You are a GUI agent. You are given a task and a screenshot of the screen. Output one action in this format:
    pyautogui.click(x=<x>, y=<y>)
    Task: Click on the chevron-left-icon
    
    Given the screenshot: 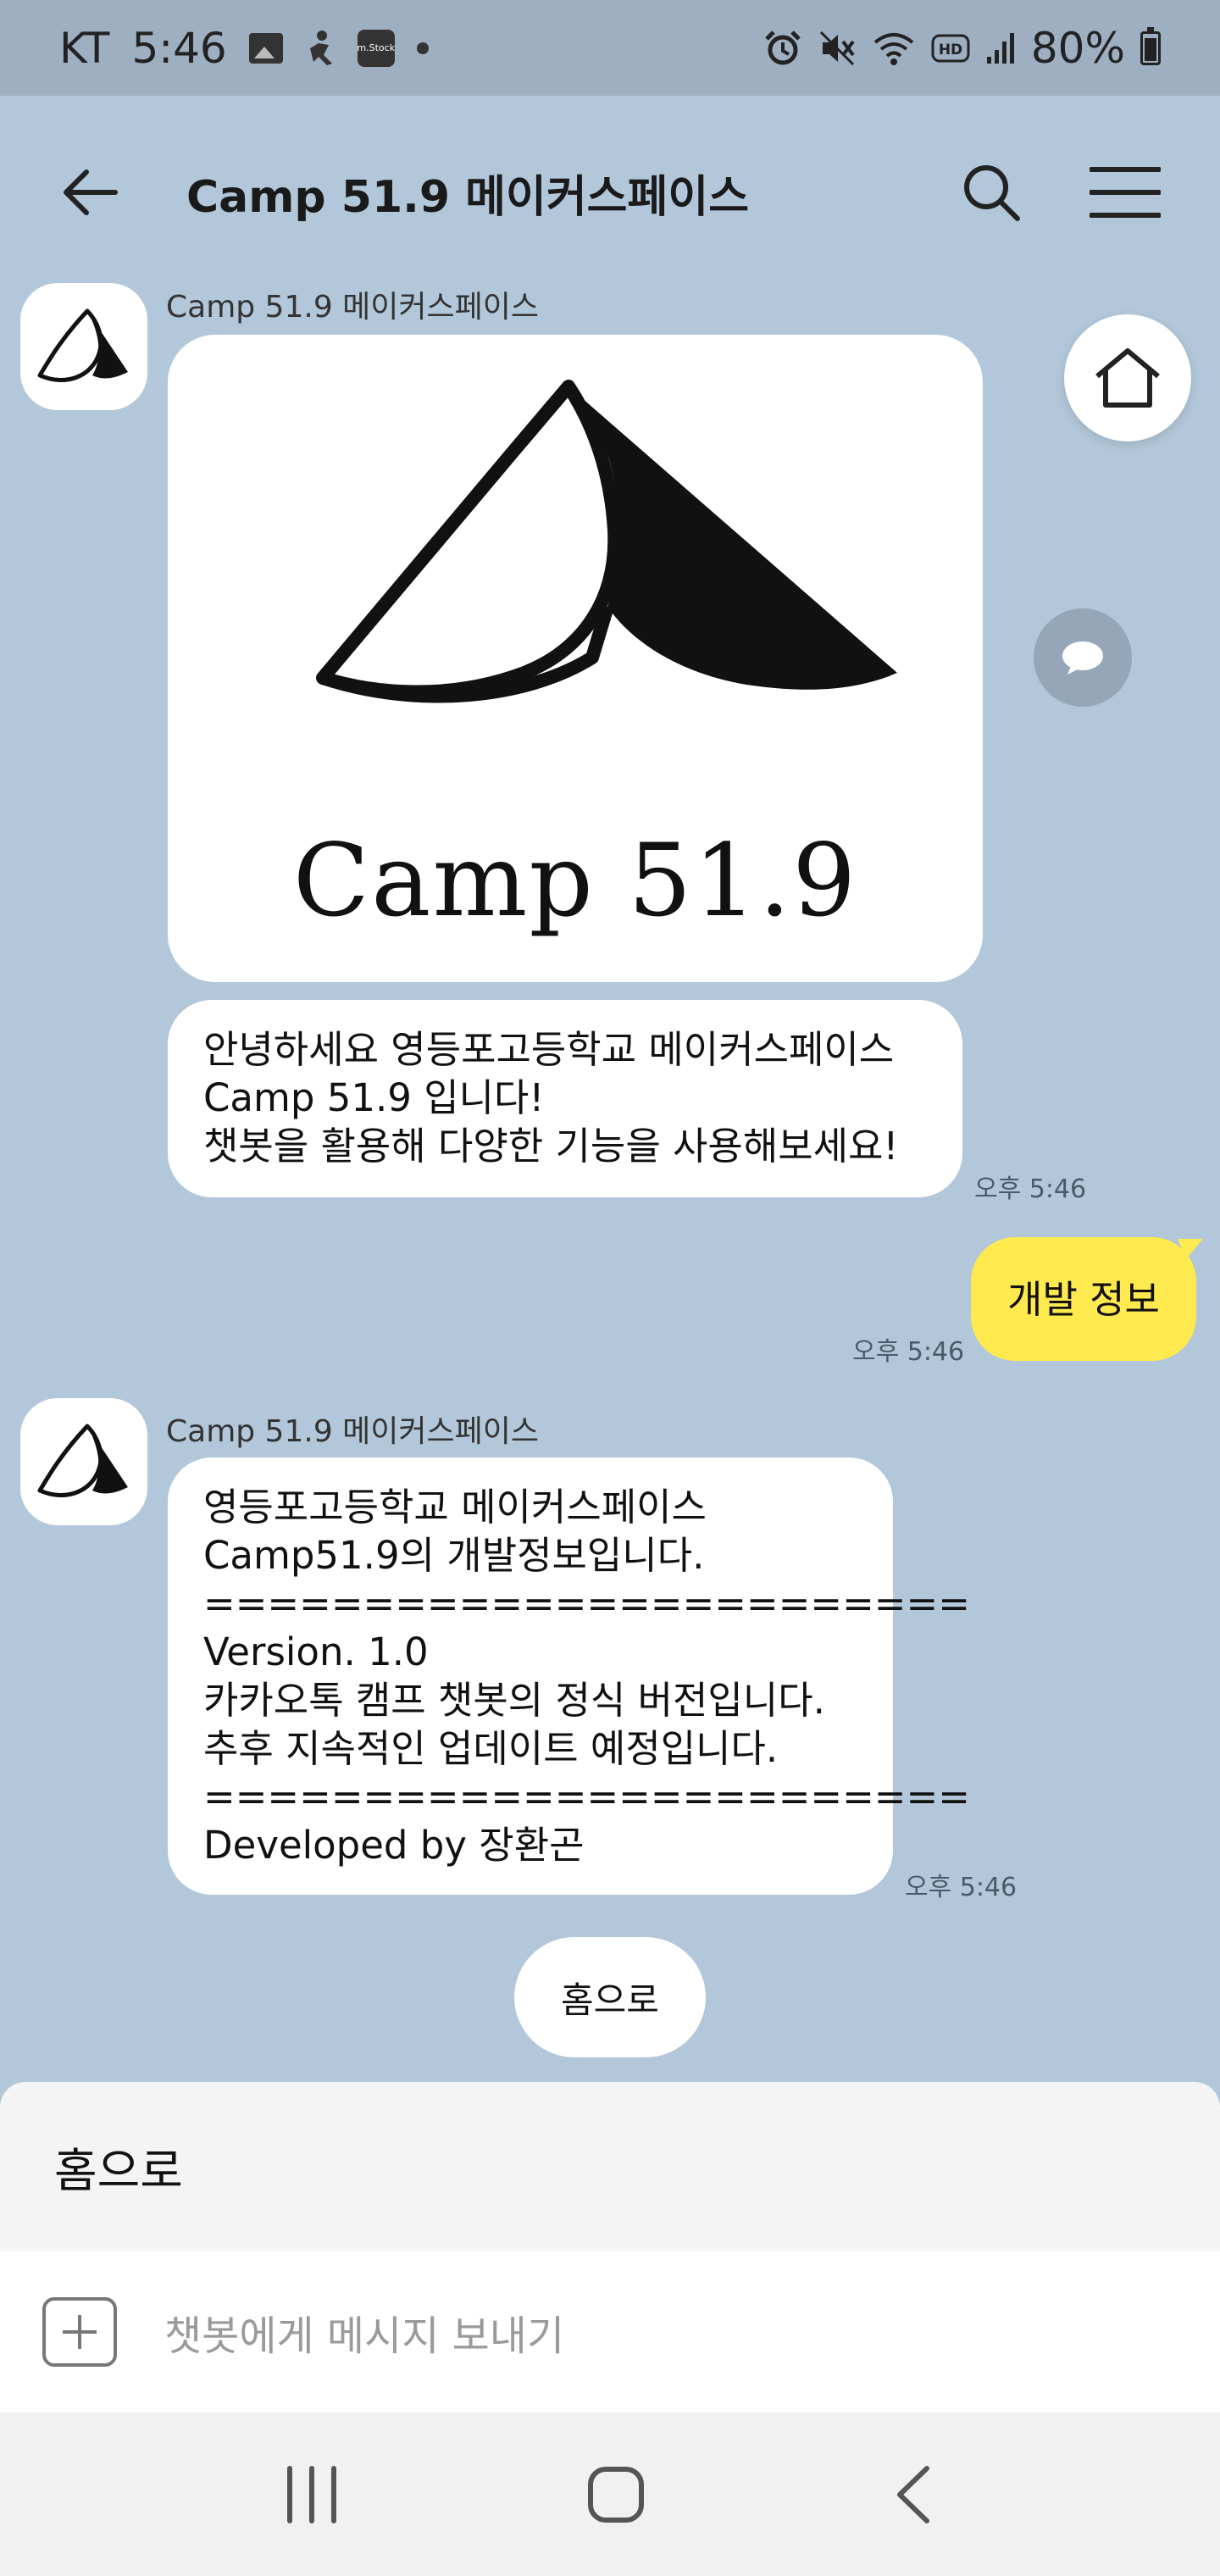 What is the action you would take?
    pyautogui.click(x=913, y=2494)
    